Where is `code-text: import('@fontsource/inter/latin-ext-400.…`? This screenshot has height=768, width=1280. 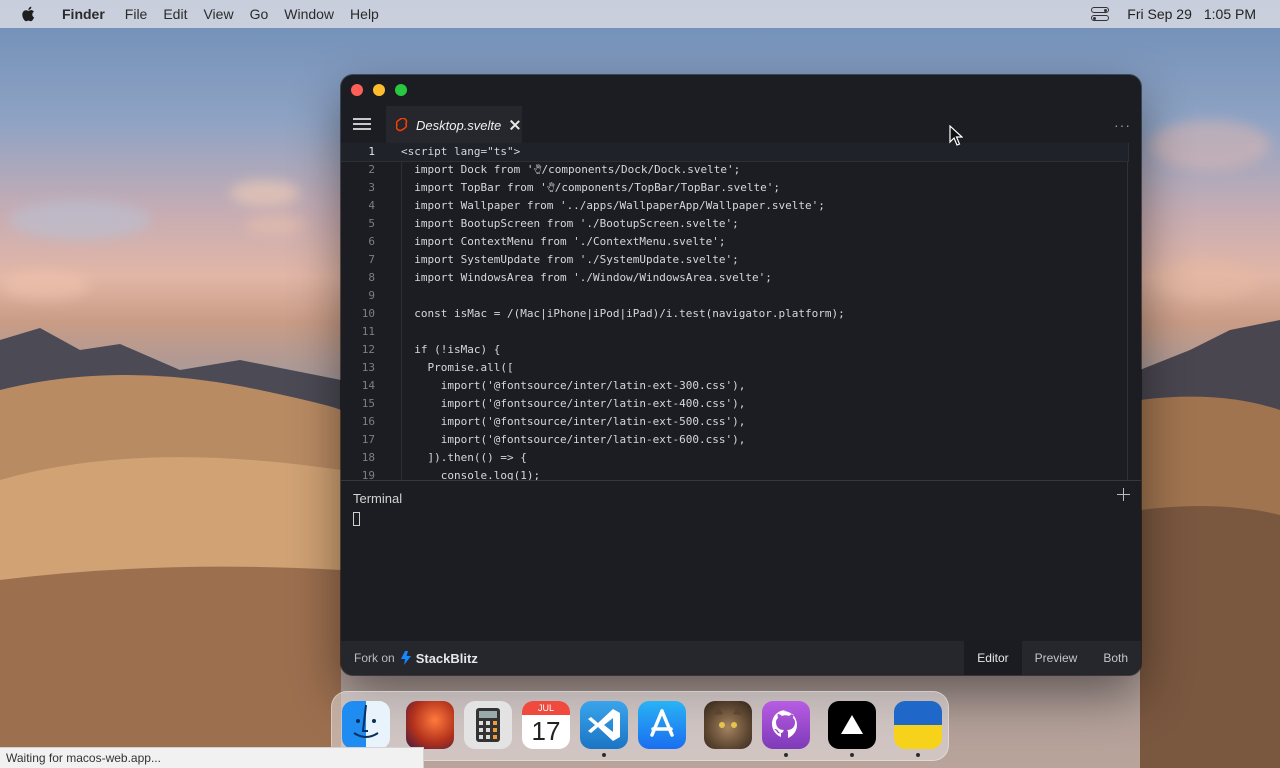 code-text: import('@fontsource/inter/latin-ext-400.… is located at coordinates (573, 403).